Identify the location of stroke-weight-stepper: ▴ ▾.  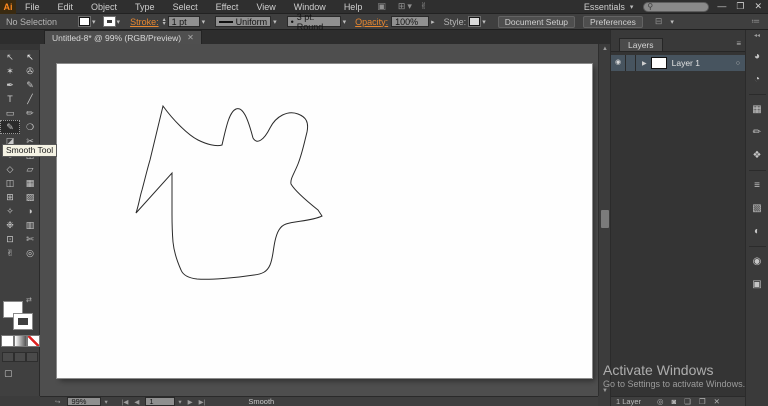
(164, 22).